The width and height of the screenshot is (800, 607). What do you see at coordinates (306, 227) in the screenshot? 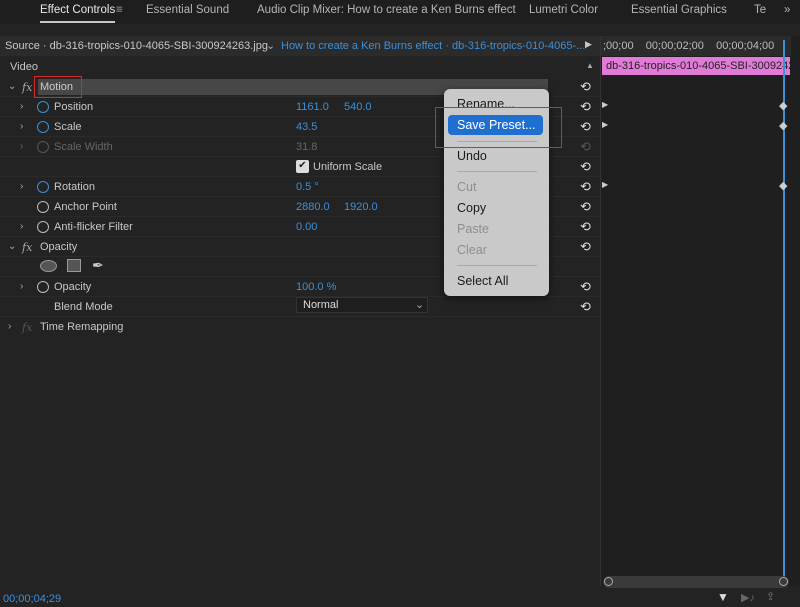
I see `anti-flicker-value: 0.00` at bounding box center [306, 227].